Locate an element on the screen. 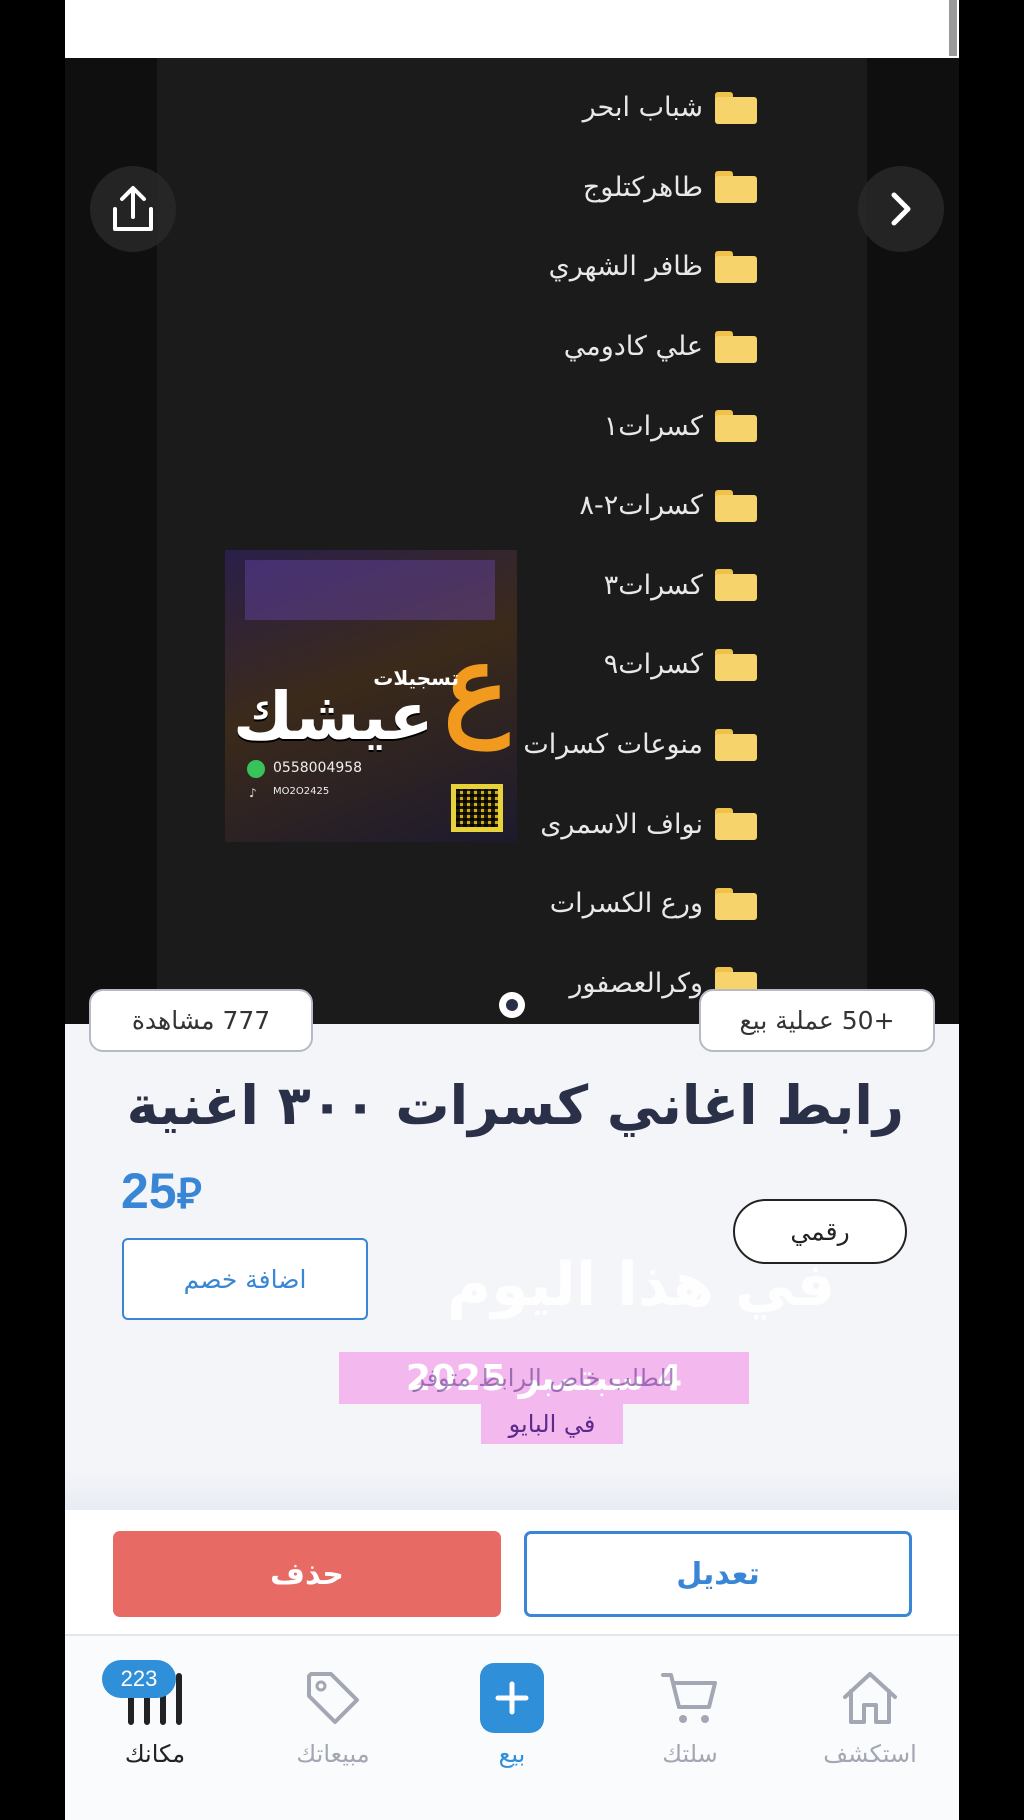  folder-item: كسرات٢-٨ is located at coordinates (547, 506).